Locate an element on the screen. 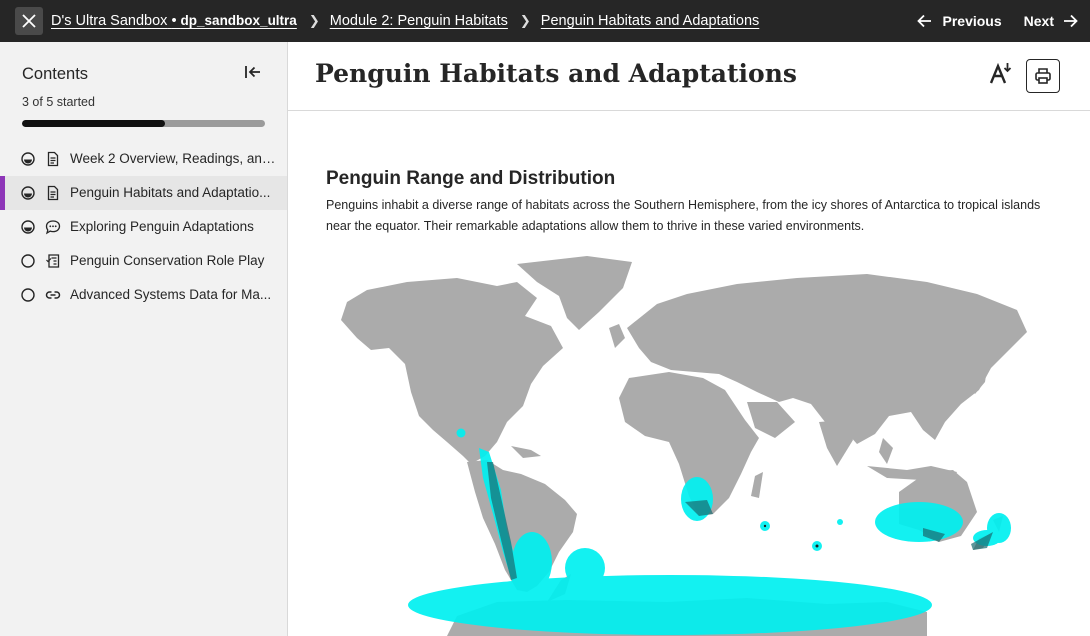  arrow-left-icon is located at coordinates (923, 21).